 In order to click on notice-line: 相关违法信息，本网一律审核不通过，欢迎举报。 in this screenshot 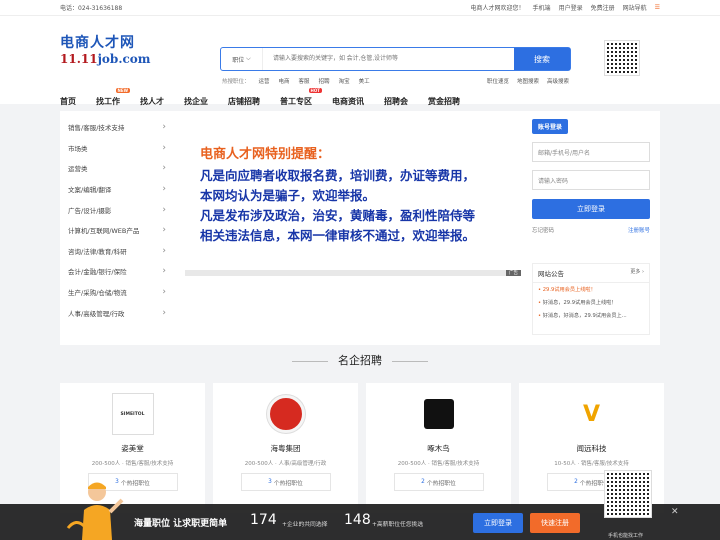, I will do `click(338, 235)`.